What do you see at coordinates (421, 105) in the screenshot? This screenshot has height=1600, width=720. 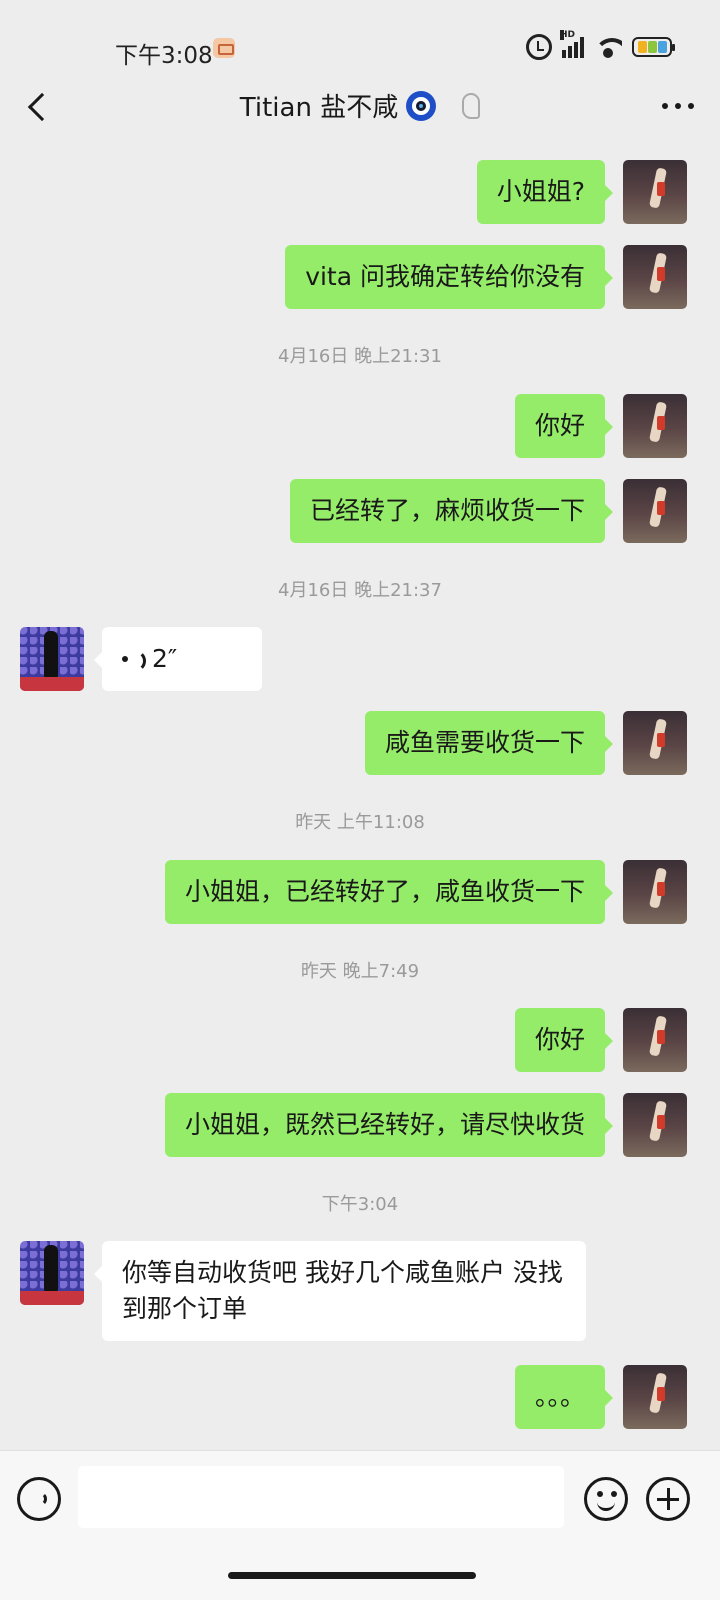 I see `evil-eye-icon` at bounding box center [421, 105].